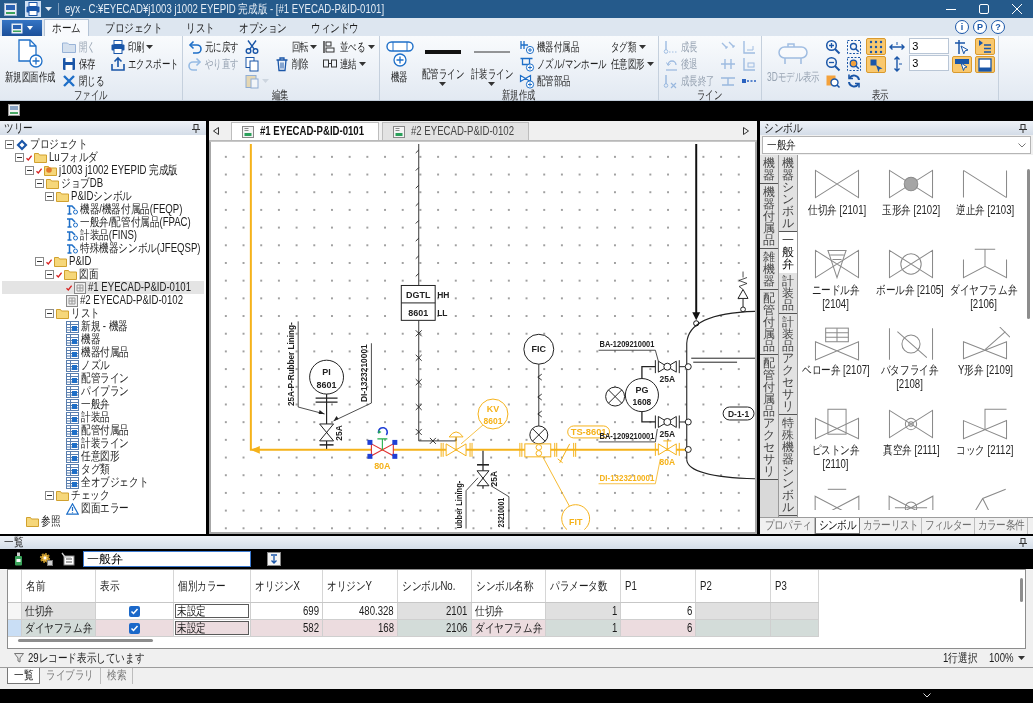 The width and height of the screenshot is (1033, 703). I want to click on tree-item: ノズル, so click(103, 365).